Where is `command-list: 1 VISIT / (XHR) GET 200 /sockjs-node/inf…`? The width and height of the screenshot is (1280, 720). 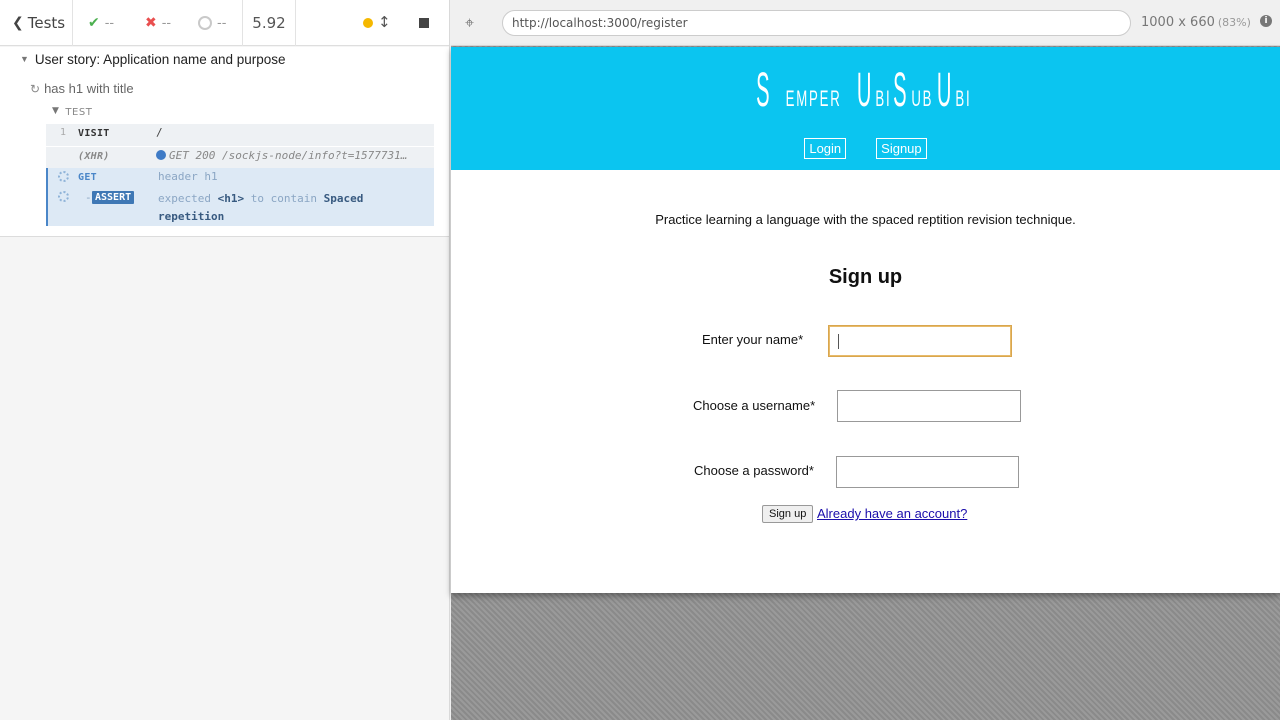 command-list: 1 VISIT / (XHR) GET 200 /sockjs-node/inf… is located at coordinates (240, 175).